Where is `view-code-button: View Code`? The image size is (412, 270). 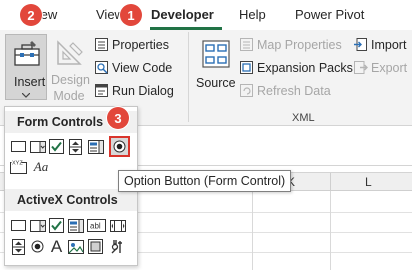 view-code-button: View Code is located at coordinates (133, 67).